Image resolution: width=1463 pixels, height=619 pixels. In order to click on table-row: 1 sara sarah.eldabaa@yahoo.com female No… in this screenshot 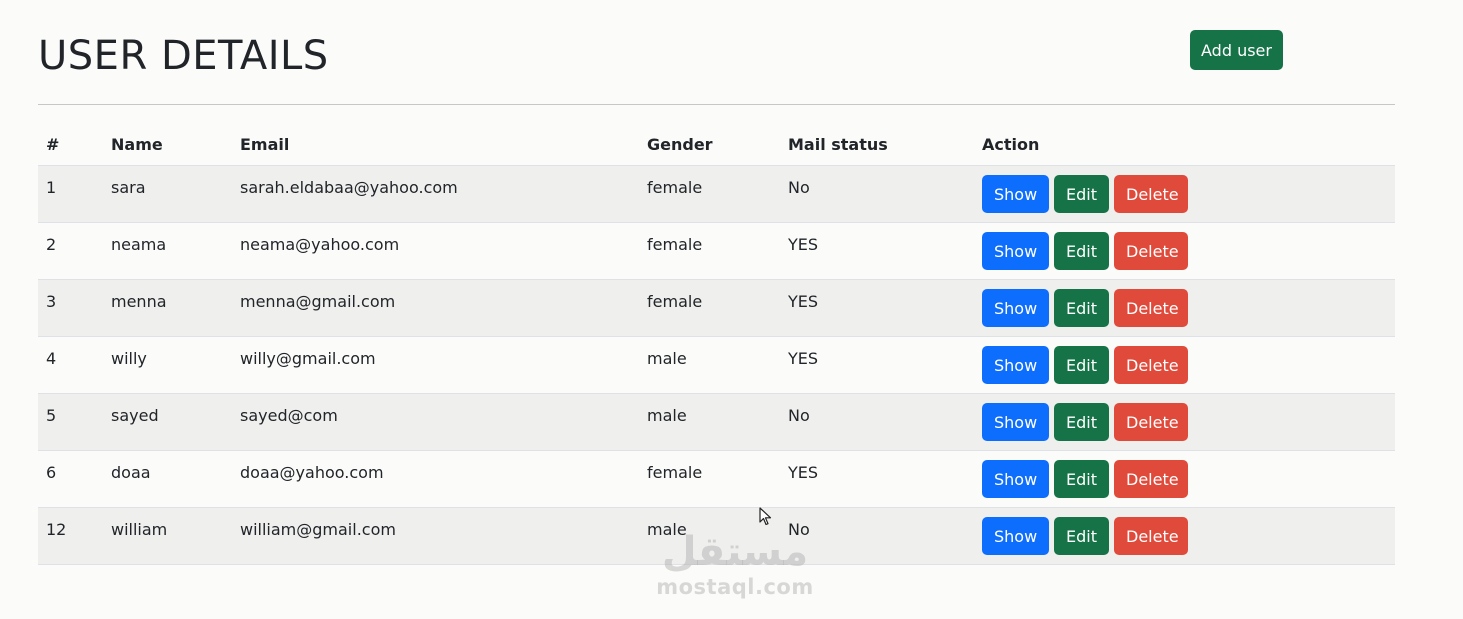, I will do `click(716, 194)`.